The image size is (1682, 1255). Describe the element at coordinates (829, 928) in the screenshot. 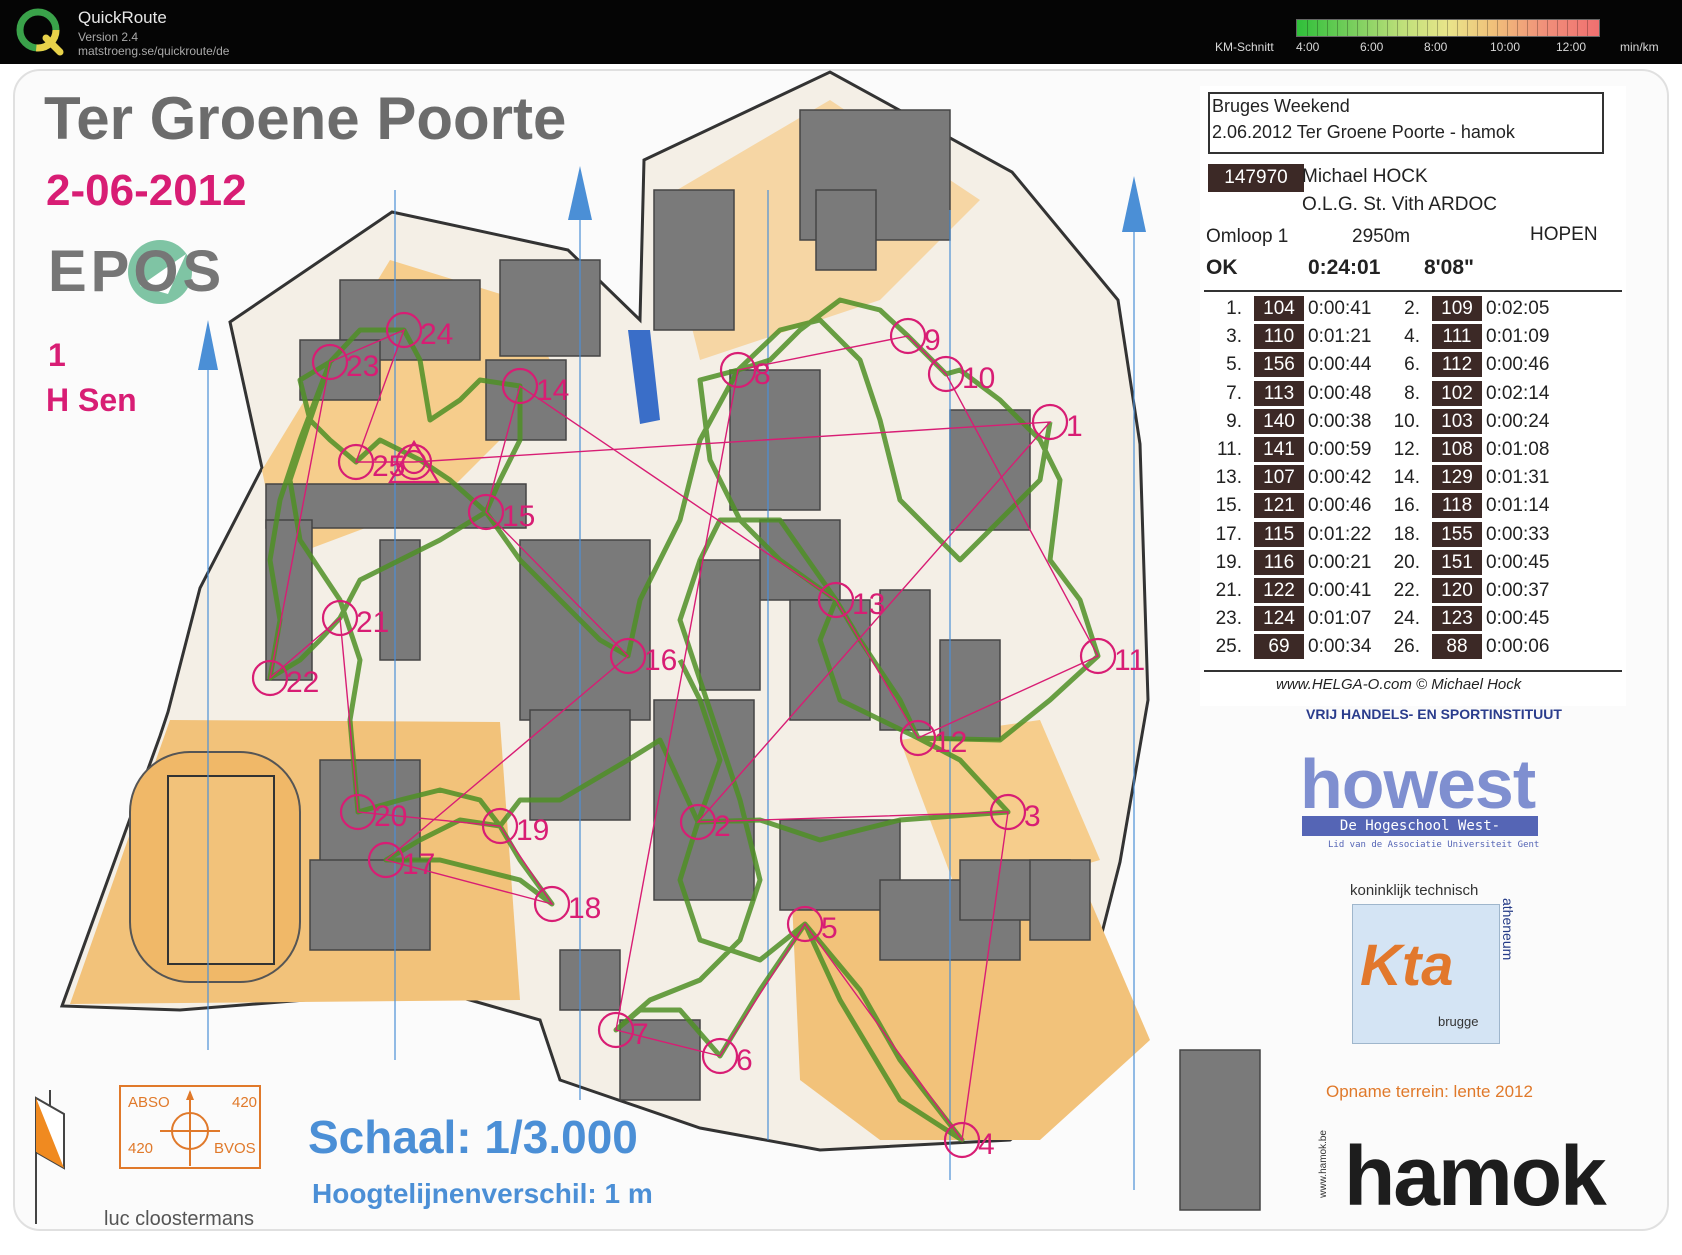

I see `control-number: 5` at that location.